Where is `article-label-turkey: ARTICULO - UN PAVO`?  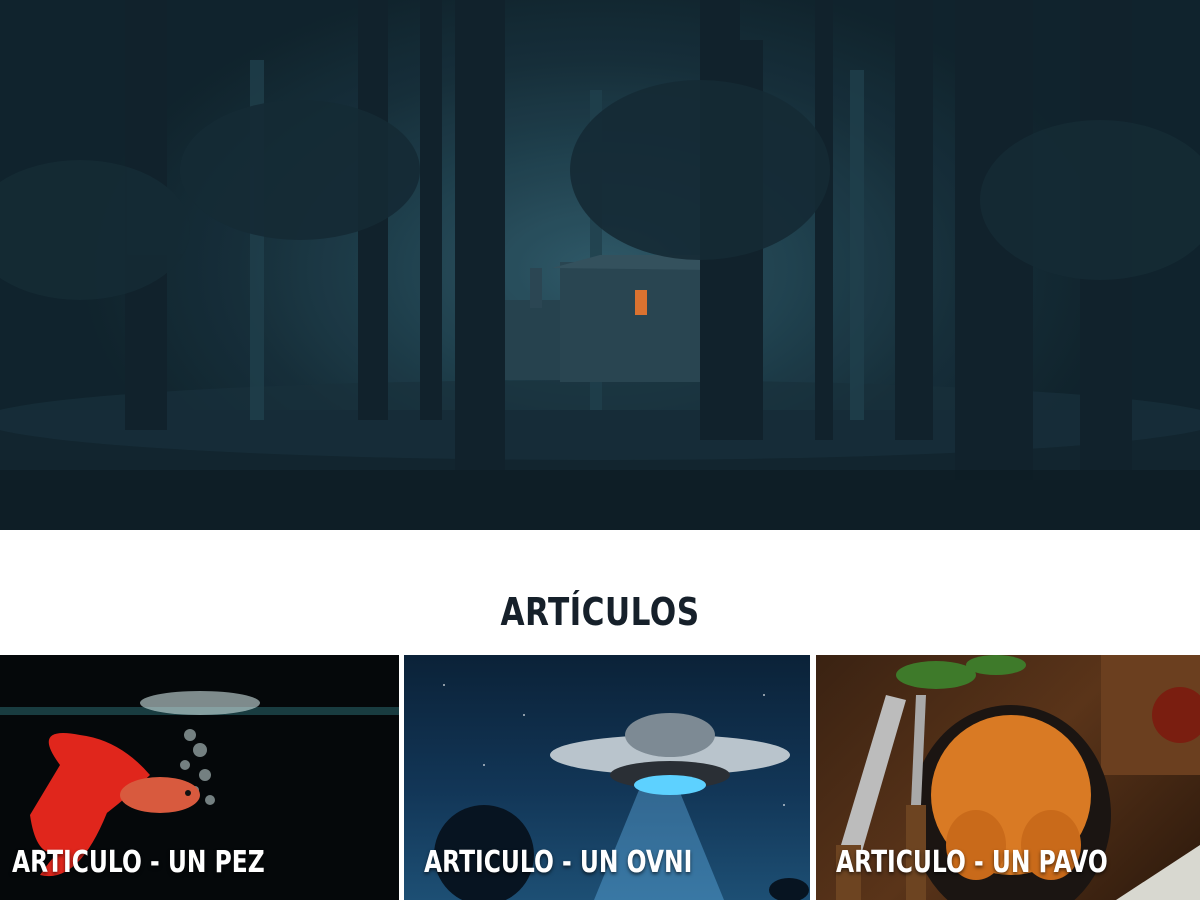
article-label-turkey: ARTICULO - UN PAVO is located at coordinates (972, 862).